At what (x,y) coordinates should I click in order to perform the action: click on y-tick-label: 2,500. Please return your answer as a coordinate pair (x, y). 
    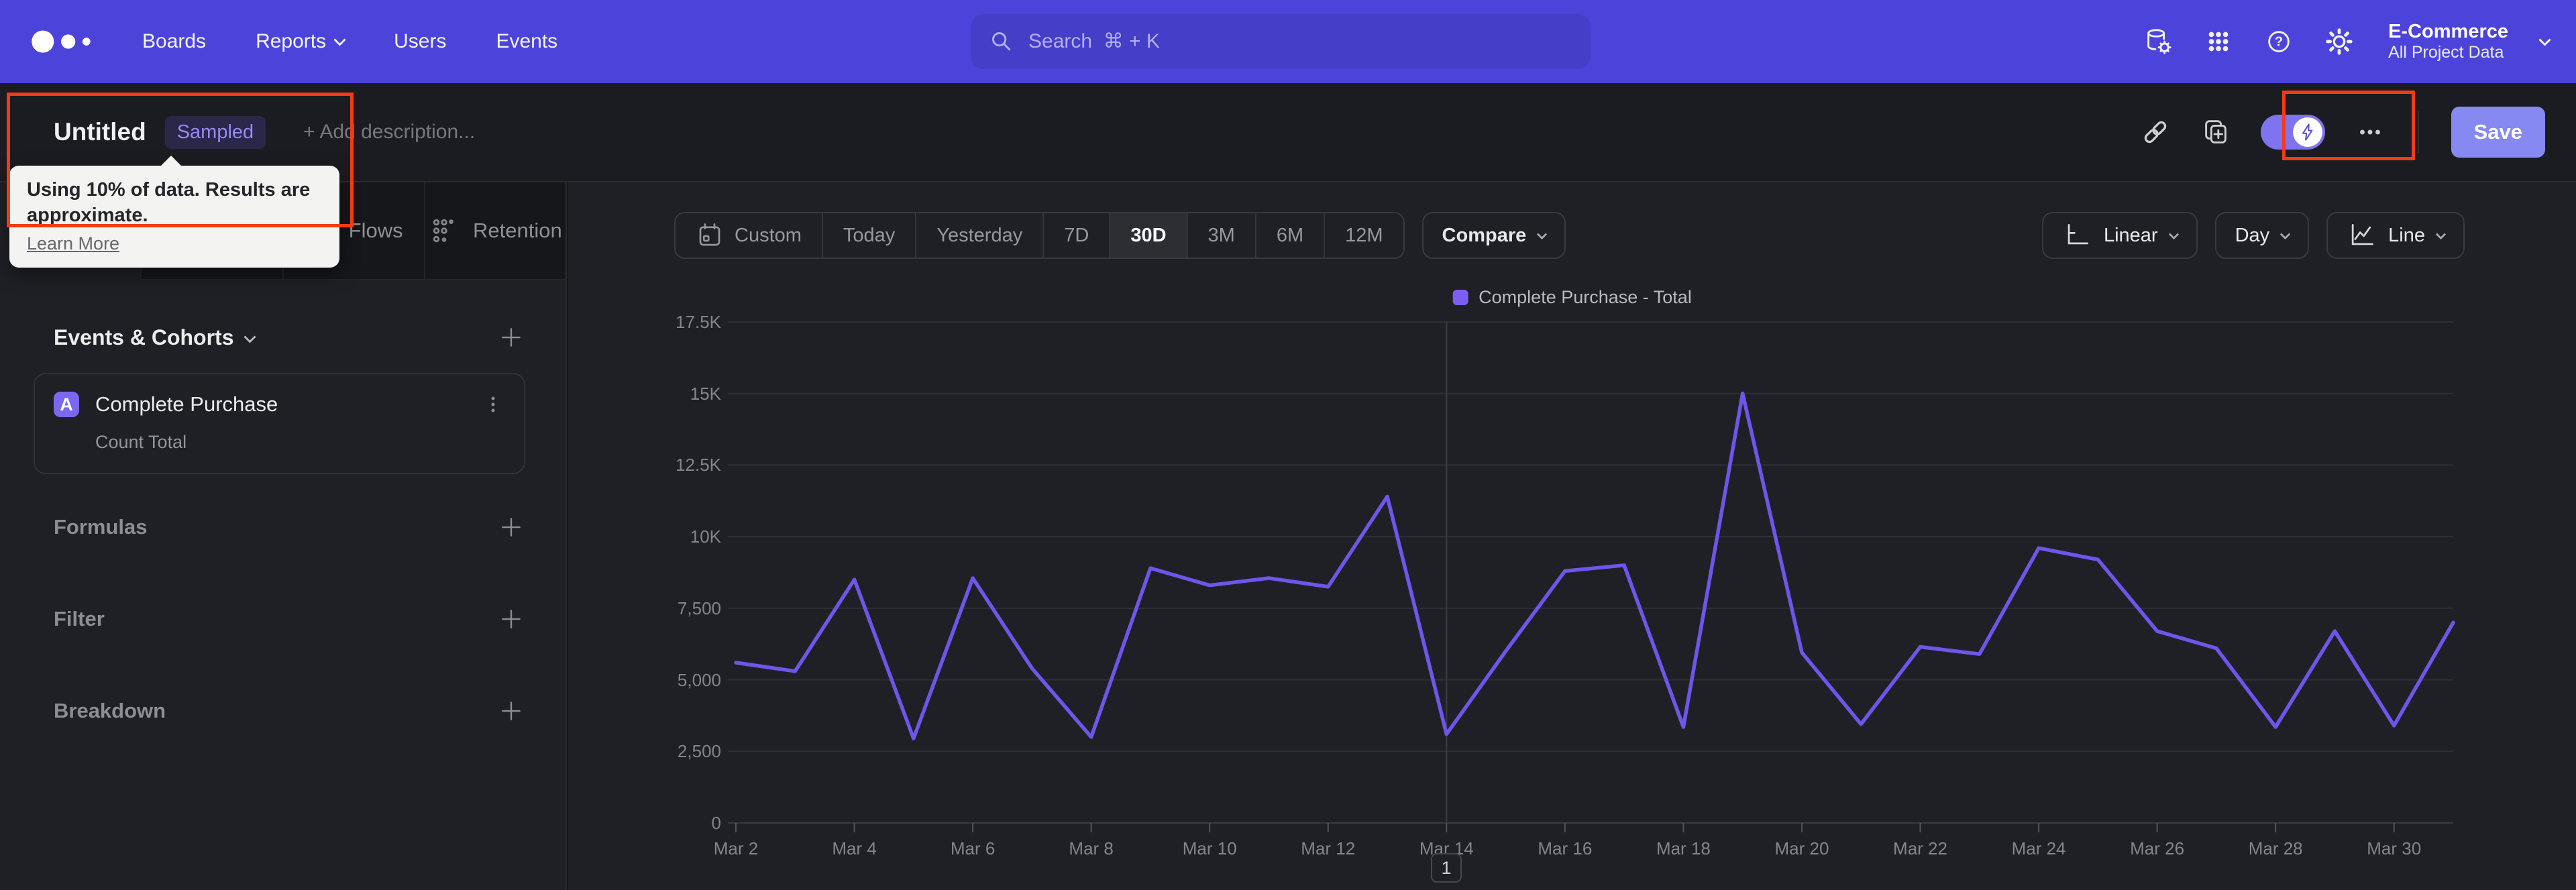
    Looking at the image, I should click on (699, 751).